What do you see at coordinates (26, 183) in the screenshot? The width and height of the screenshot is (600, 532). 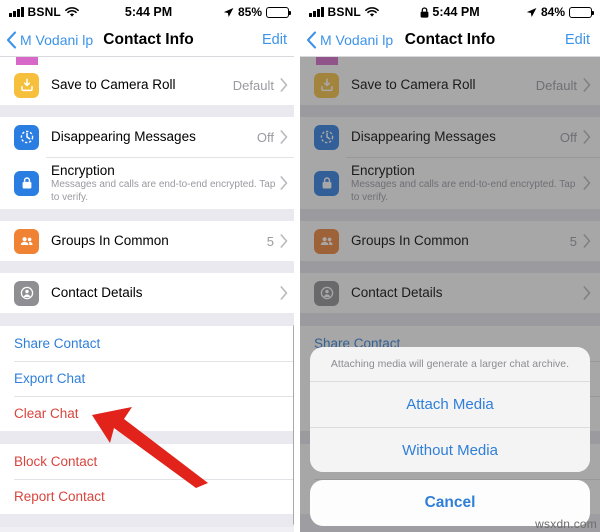 I see `lock-icon` at bounding box center [26, 183].